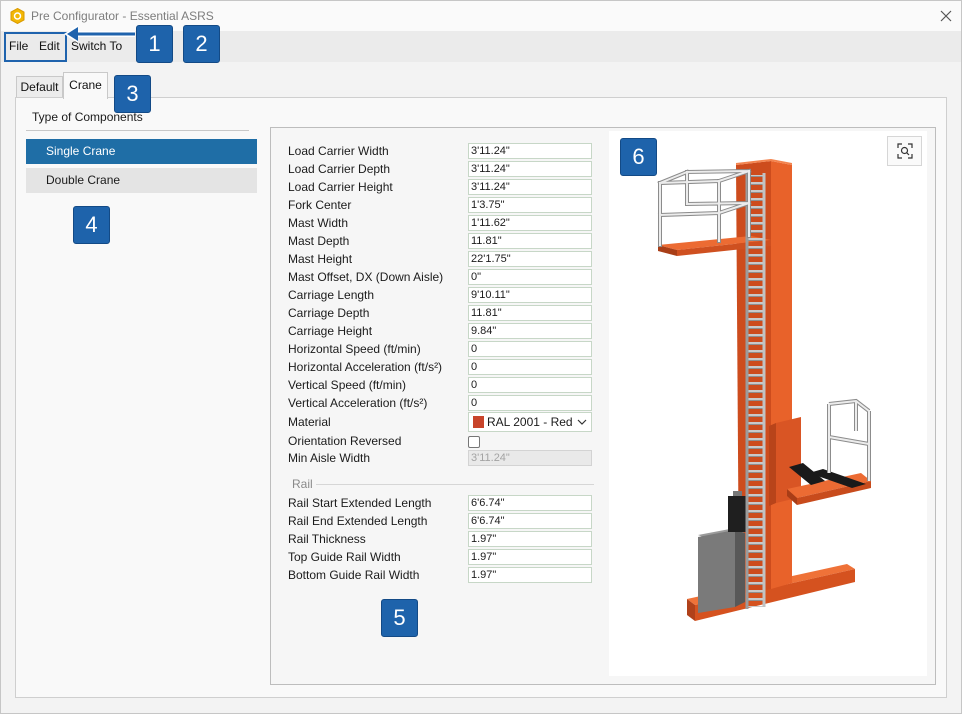 The height and width of the screenshot is (714, 962). What do you see at coordinates (302, 484) in the screenshot?
I see `rail-section-heading: Rail` at bounding box center [302, 484].